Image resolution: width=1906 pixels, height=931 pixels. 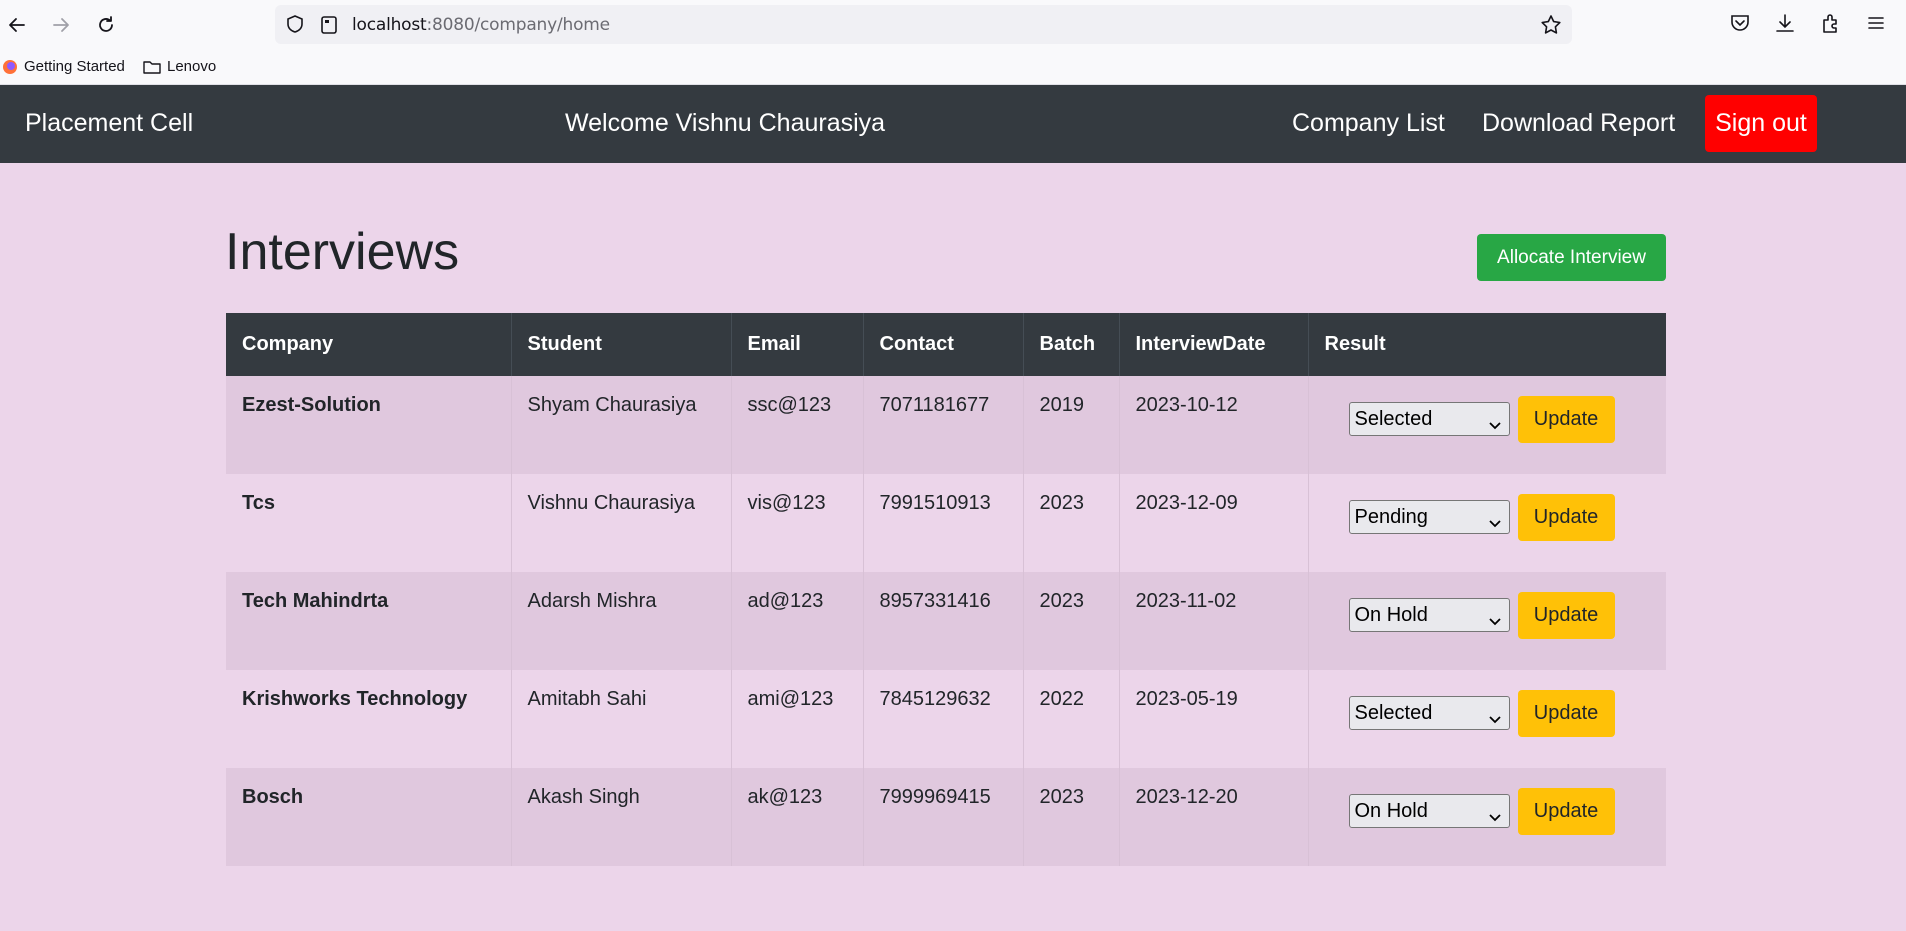 I want to click on cell-email: ssc@123, so click(x=797, y=425).